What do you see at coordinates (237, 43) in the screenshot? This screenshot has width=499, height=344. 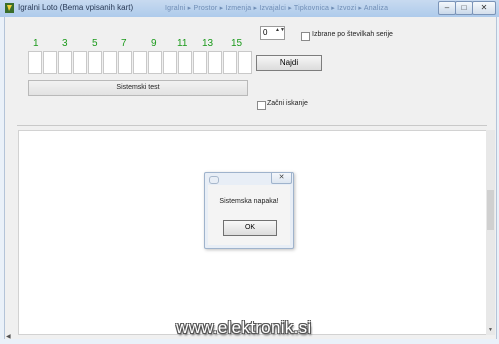 I see `number-label: 15` at bounding box center [237, 43].